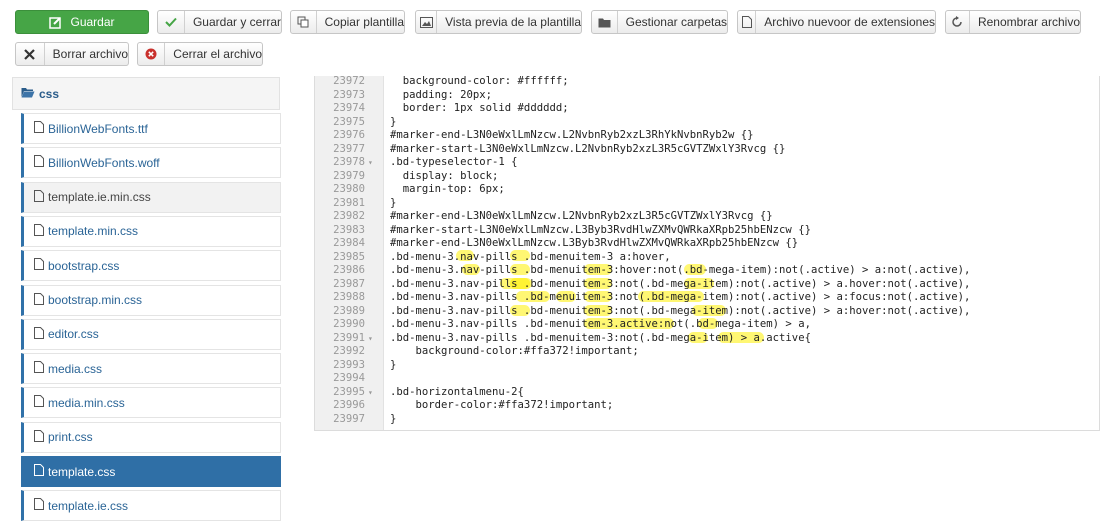  Describe the element at coordinates (349, 391) in the screenshot. I see `line-number: 23995` at that location.